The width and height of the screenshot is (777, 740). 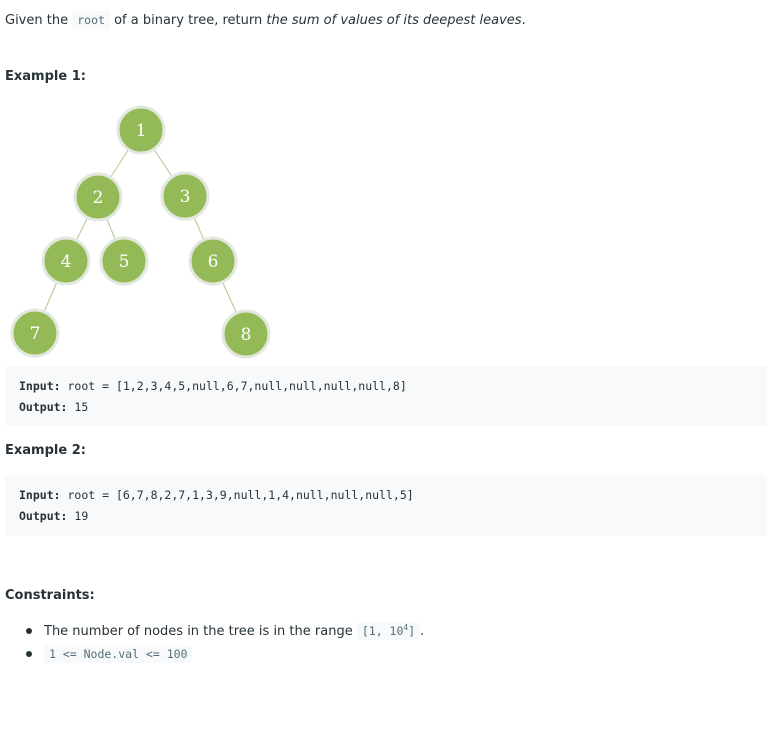 I want to click on tree-node-7-label: 7, so click(x=35, y=334).